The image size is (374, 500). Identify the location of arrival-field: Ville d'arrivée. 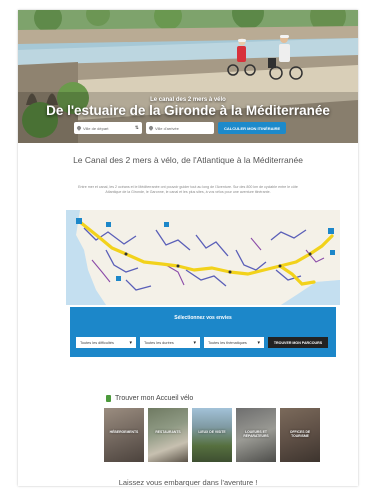
(180, 128).